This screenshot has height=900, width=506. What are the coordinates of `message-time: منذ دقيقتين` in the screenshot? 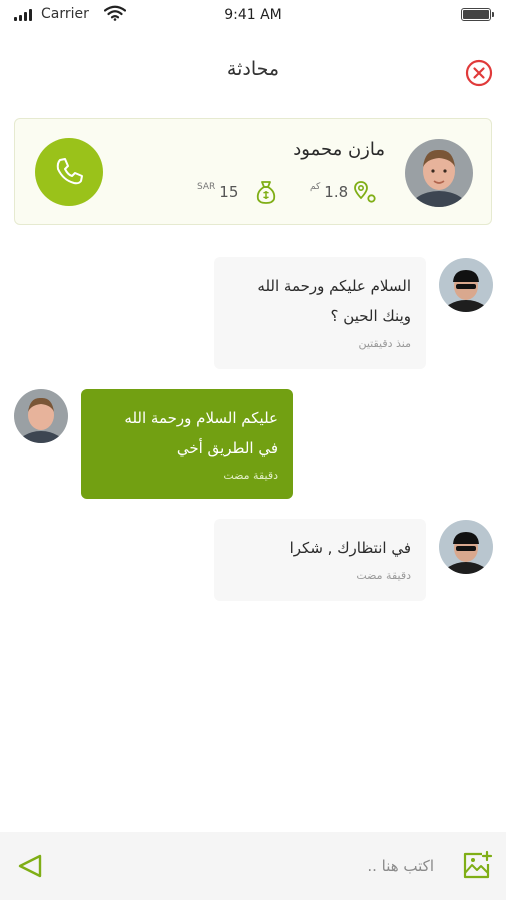 It's located at (384, 343).